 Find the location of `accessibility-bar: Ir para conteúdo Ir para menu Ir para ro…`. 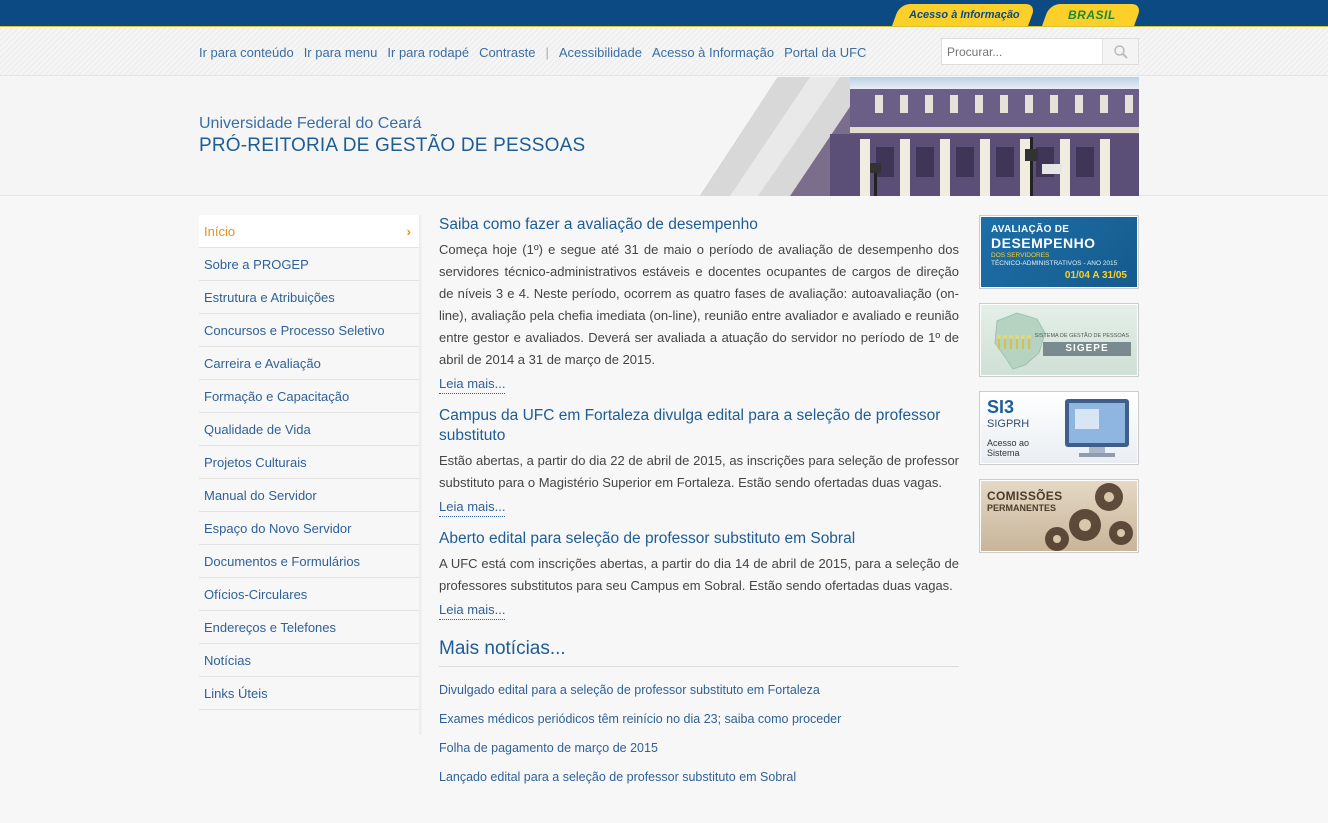

accessibility-bar: Ir para conteúdo Ir para menu Ir para ro… is located at coordinates (664, 52).